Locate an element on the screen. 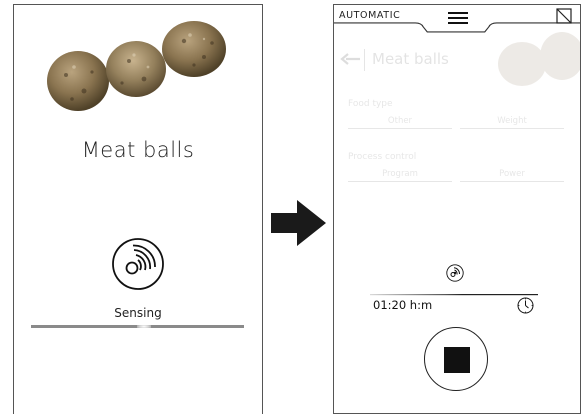  stop-button is located at coordinates (456, 359).